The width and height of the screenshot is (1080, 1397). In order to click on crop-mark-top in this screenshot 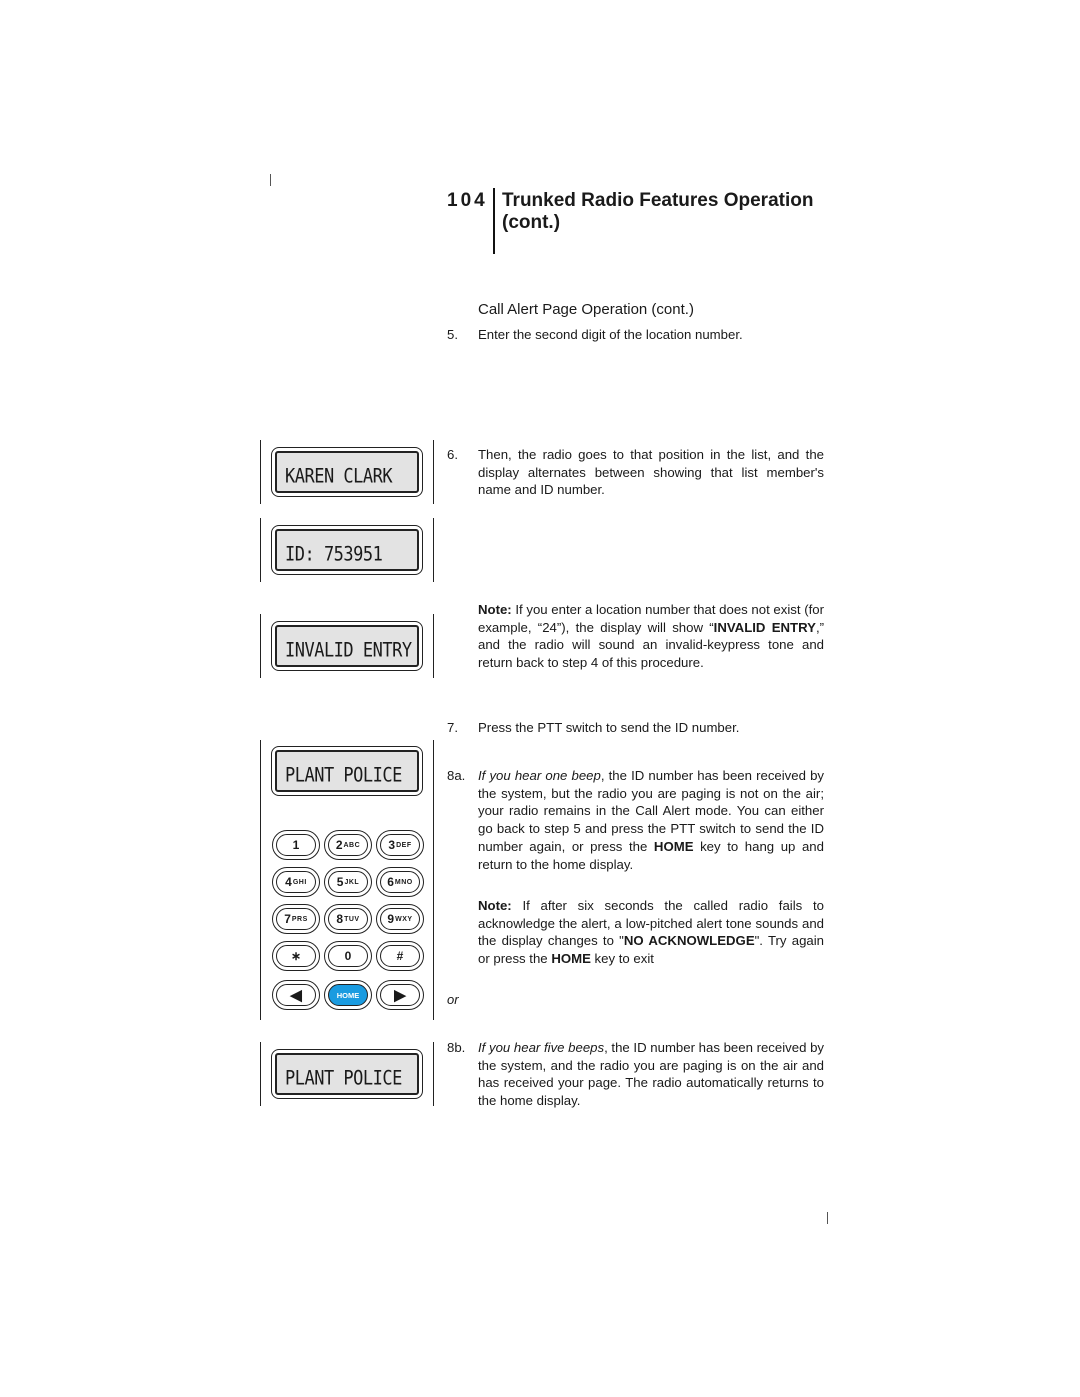, I will do `click(270, 180)`.